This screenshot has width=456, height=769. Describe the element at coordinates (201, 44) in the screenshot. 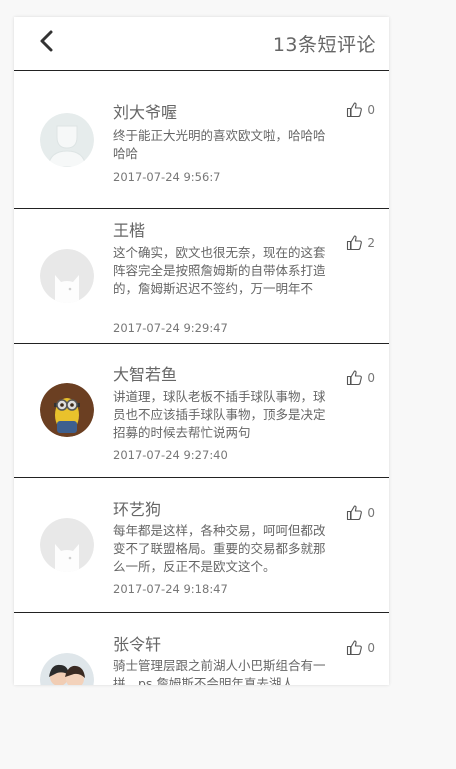

I see `top-bar: 13条短评论` at that location.